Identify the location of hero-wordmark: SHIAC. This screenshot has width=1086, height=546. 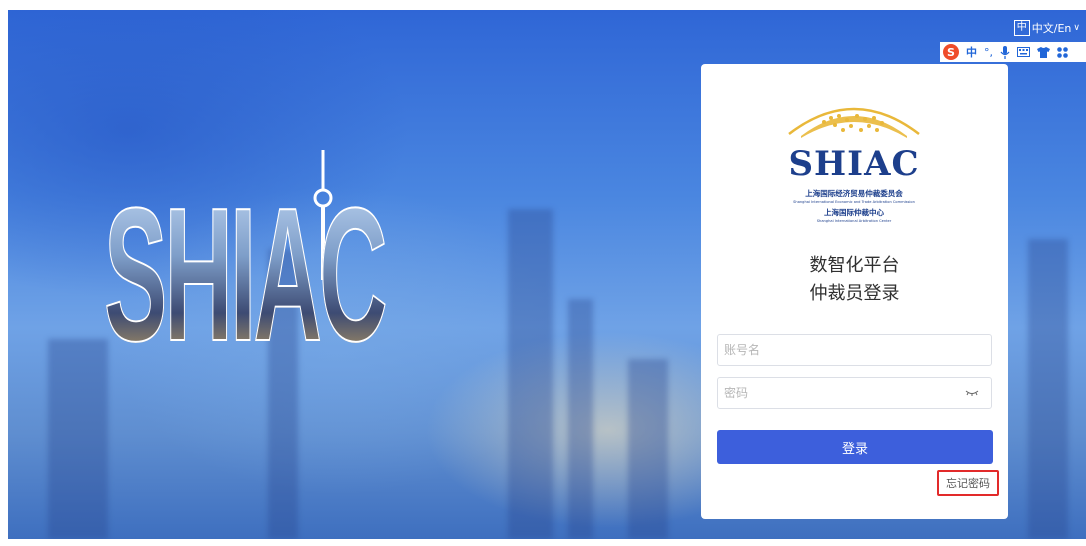
(245, 275).